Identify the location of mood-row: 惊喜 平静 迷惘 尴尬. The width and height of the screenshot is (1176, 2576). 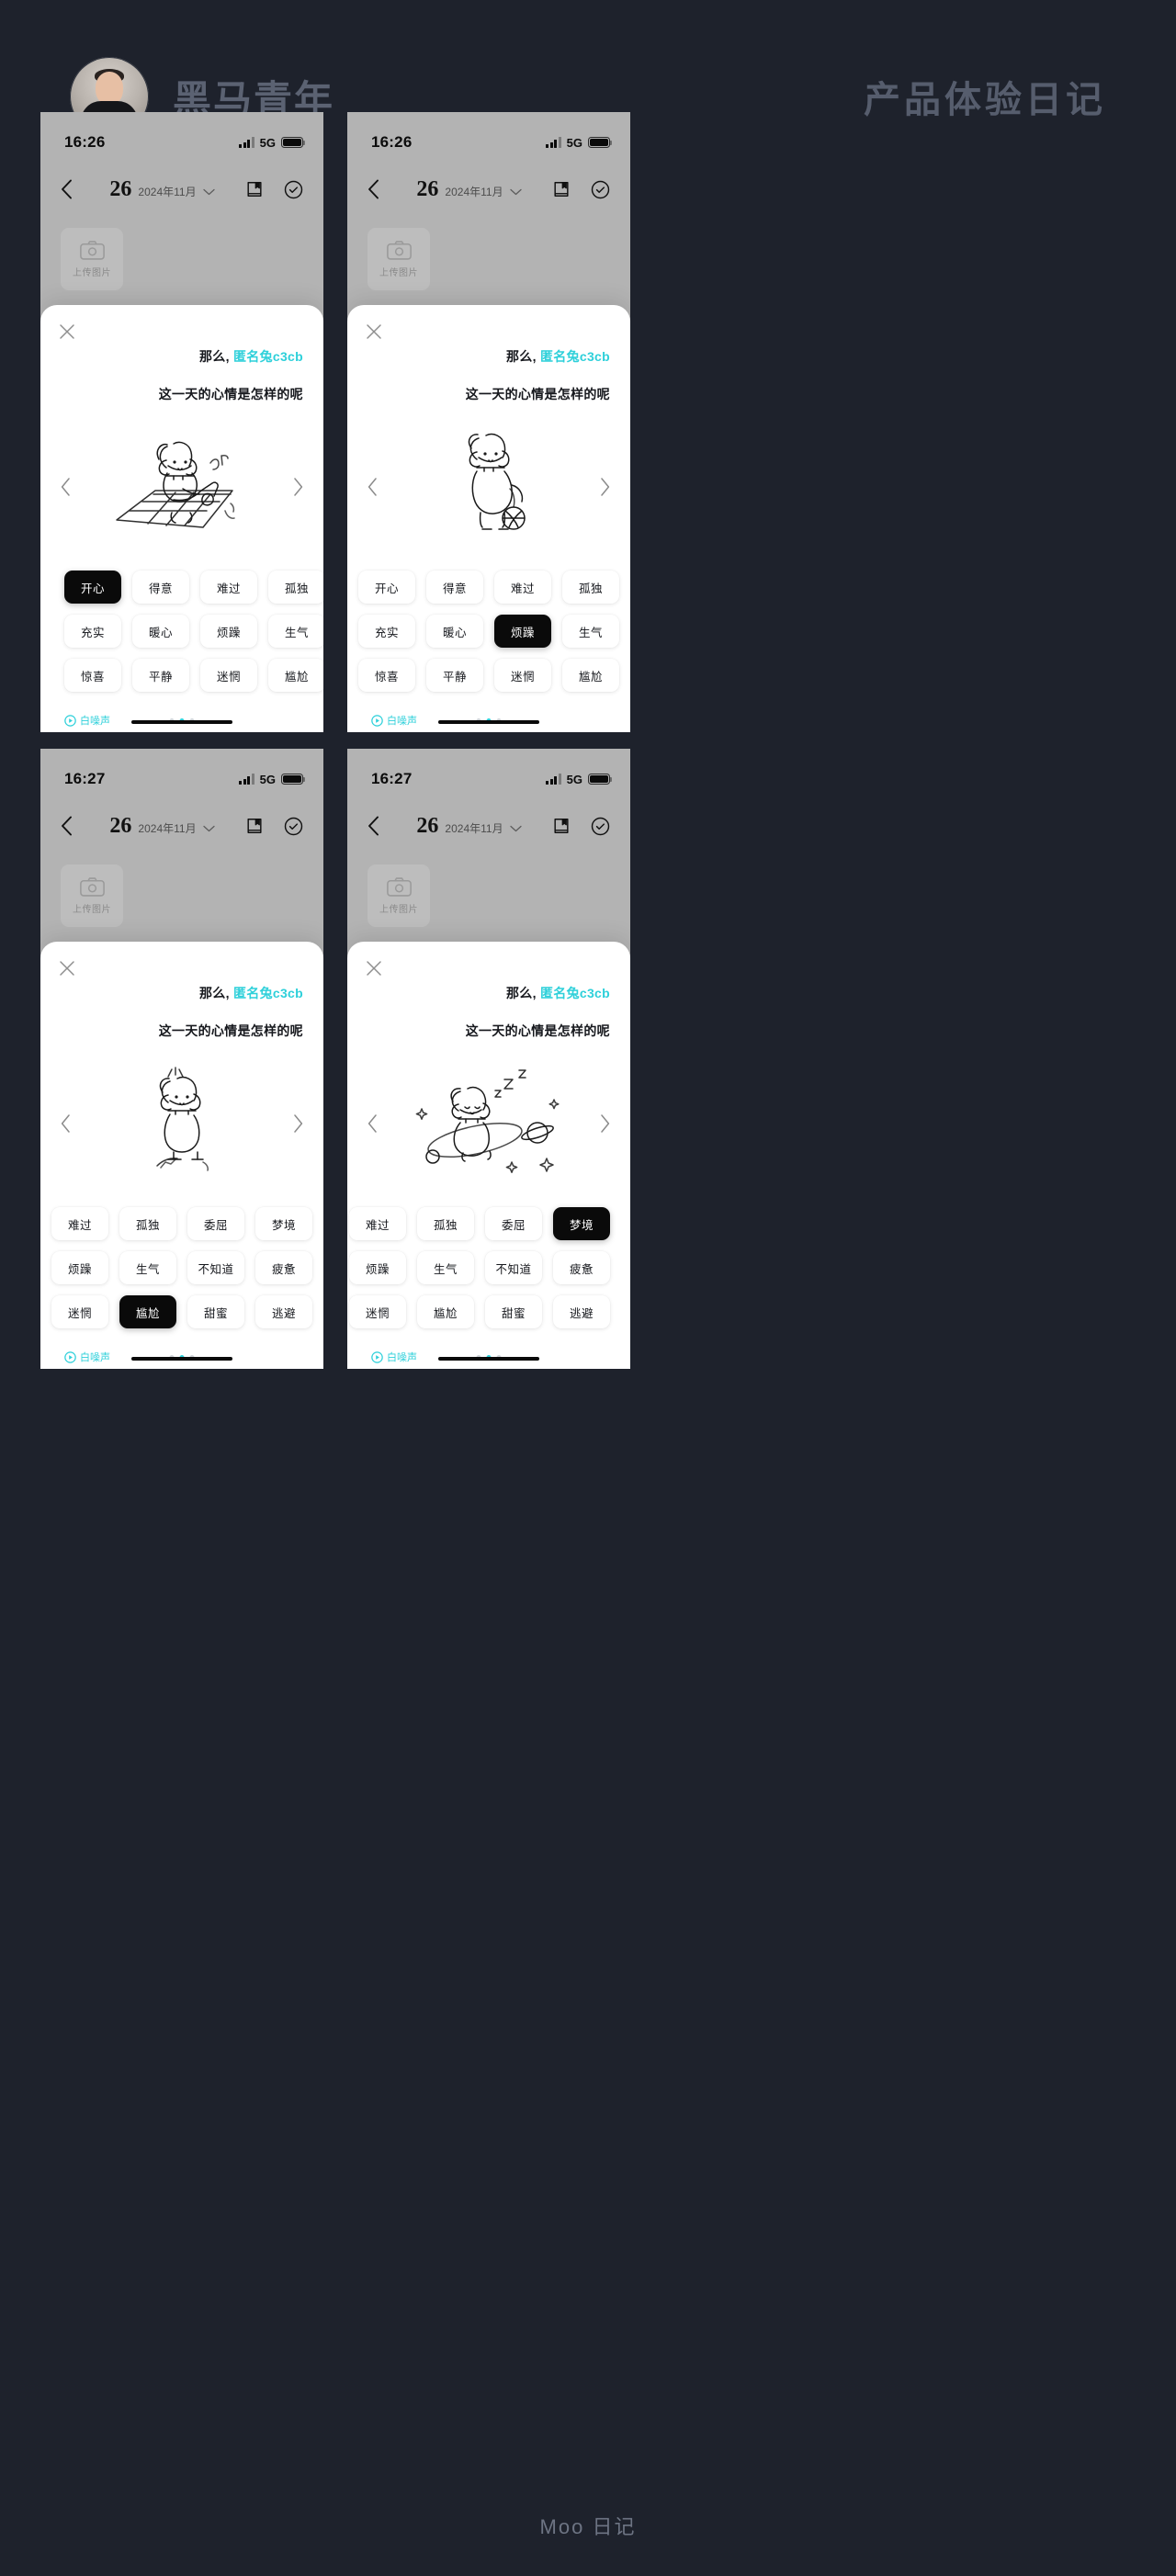
(181, 675).